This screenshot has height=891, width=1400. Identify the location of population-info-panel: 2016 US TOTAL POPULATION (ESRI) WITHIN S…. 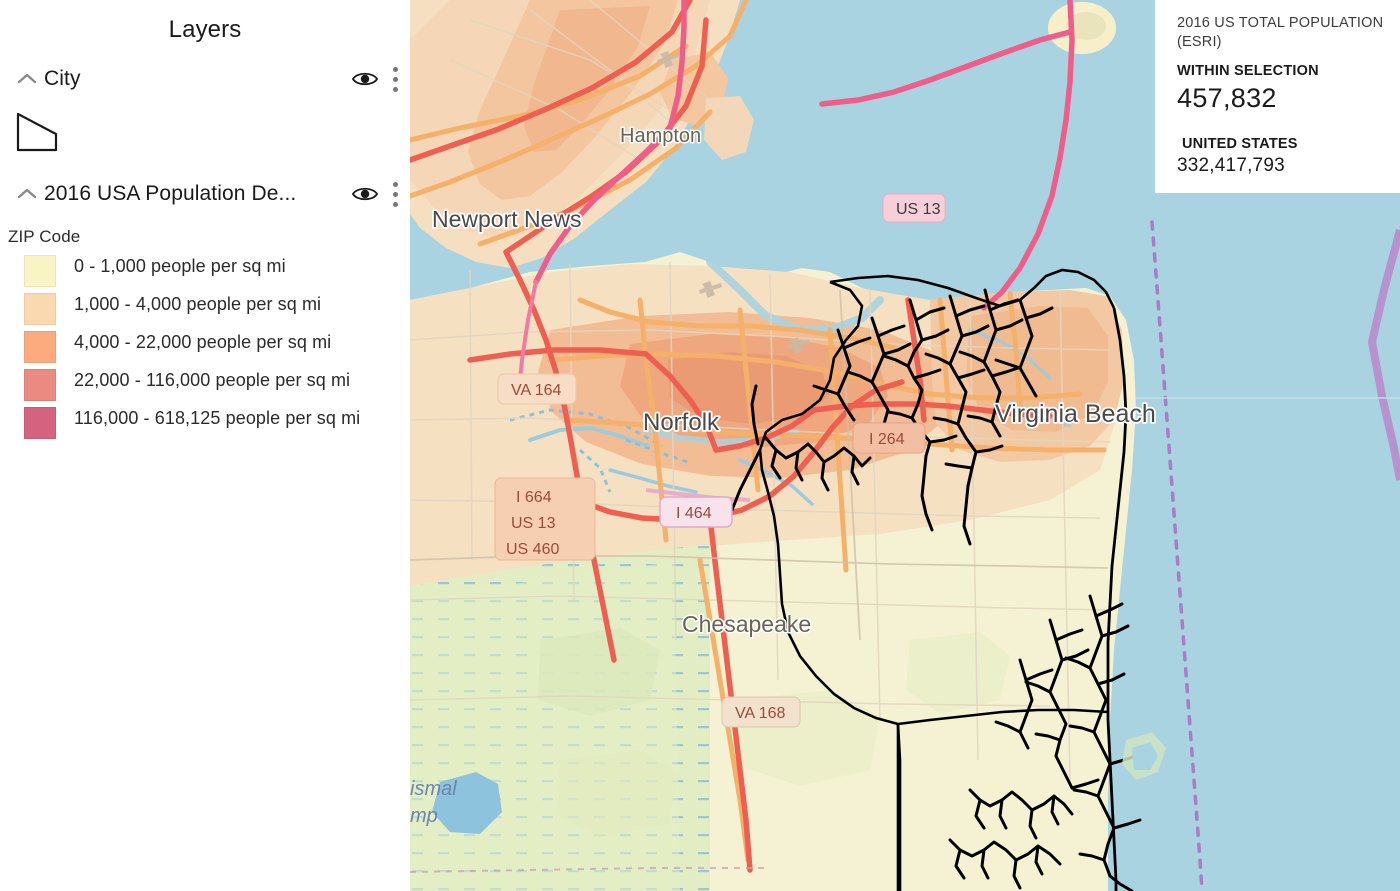
(1277, 96).